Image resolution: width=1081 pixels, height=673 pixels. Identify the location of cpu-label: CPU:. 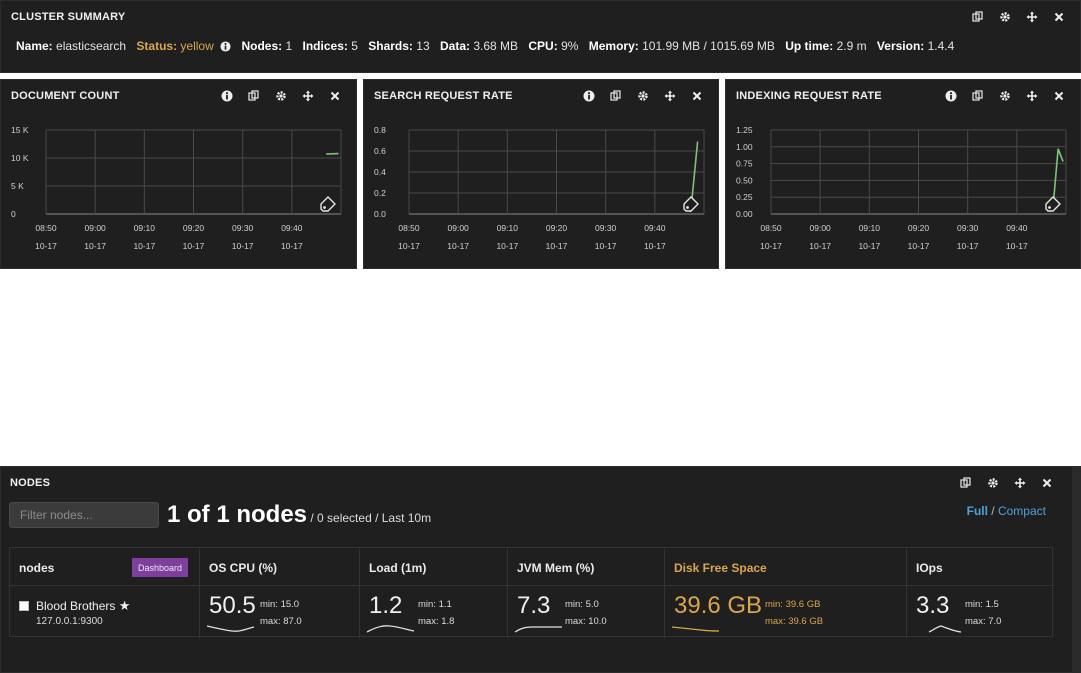
(543, 46).